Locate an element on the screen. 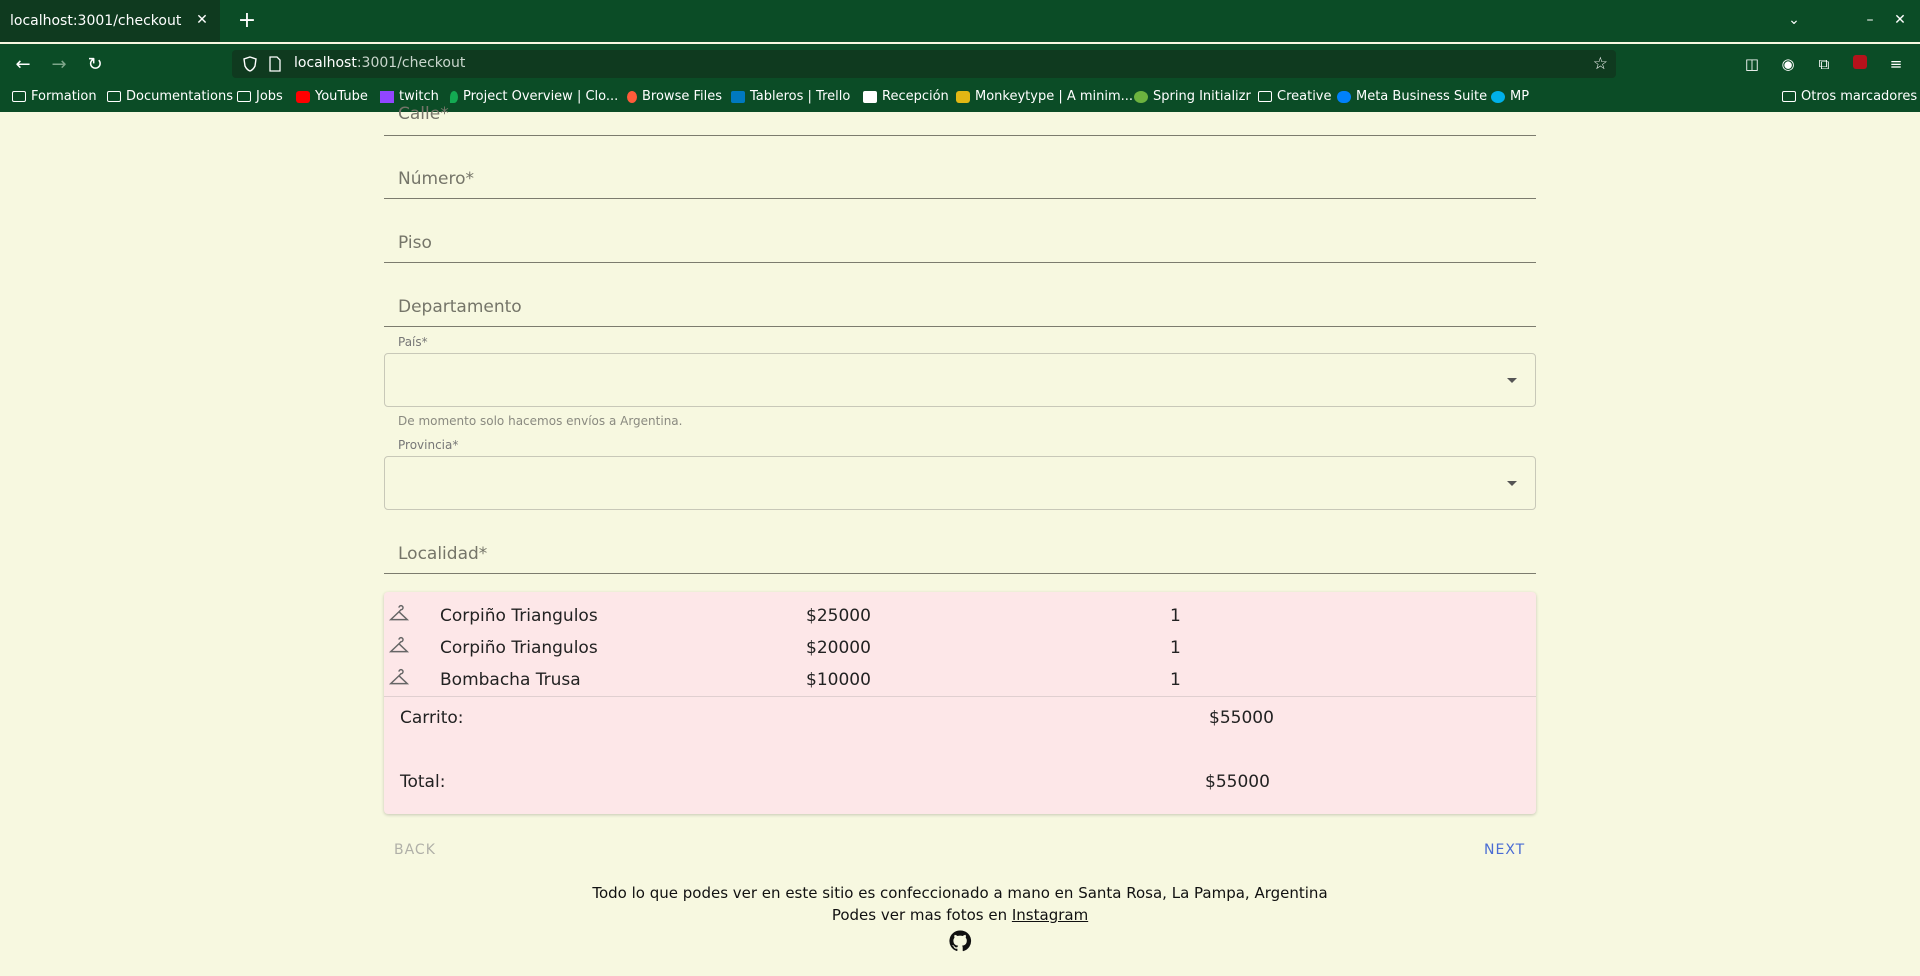 The width and height of the screenshot is (1920, 976). tab-title: localhost:3001/checkout is located at coordinates (96, 21).